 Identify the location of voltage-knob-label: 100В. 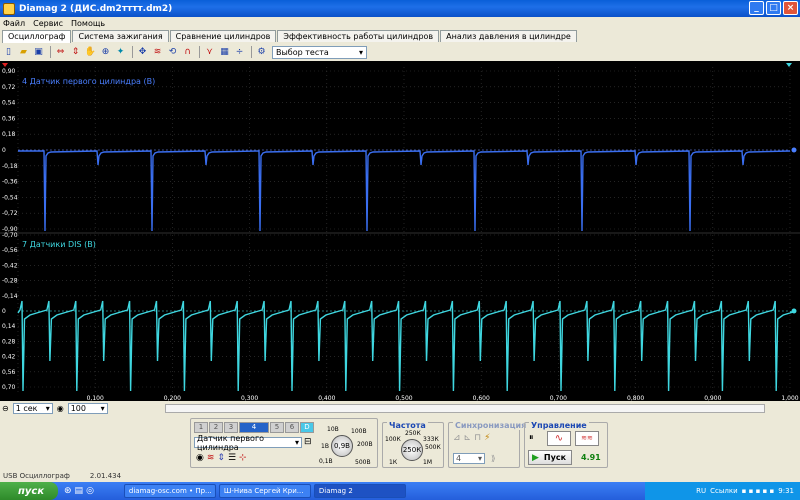
(359, 431).